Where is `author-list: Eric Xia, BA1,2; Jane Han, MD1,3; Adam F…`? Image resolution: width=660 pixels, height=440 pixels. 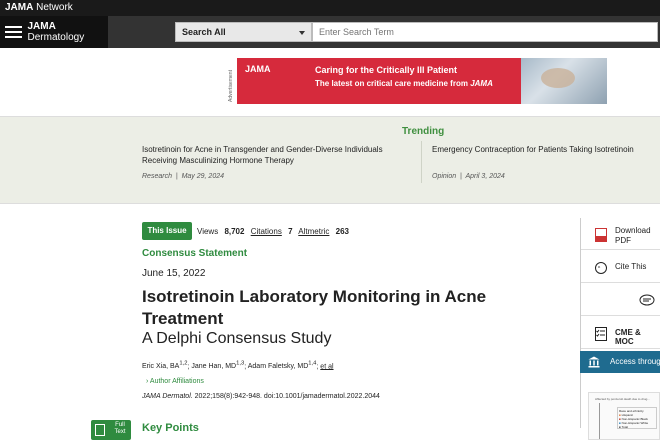
author-list: Eric Xia, BA1,2; Jane Han, MD1,3; Adam F… is located at coordinates (238, 366).